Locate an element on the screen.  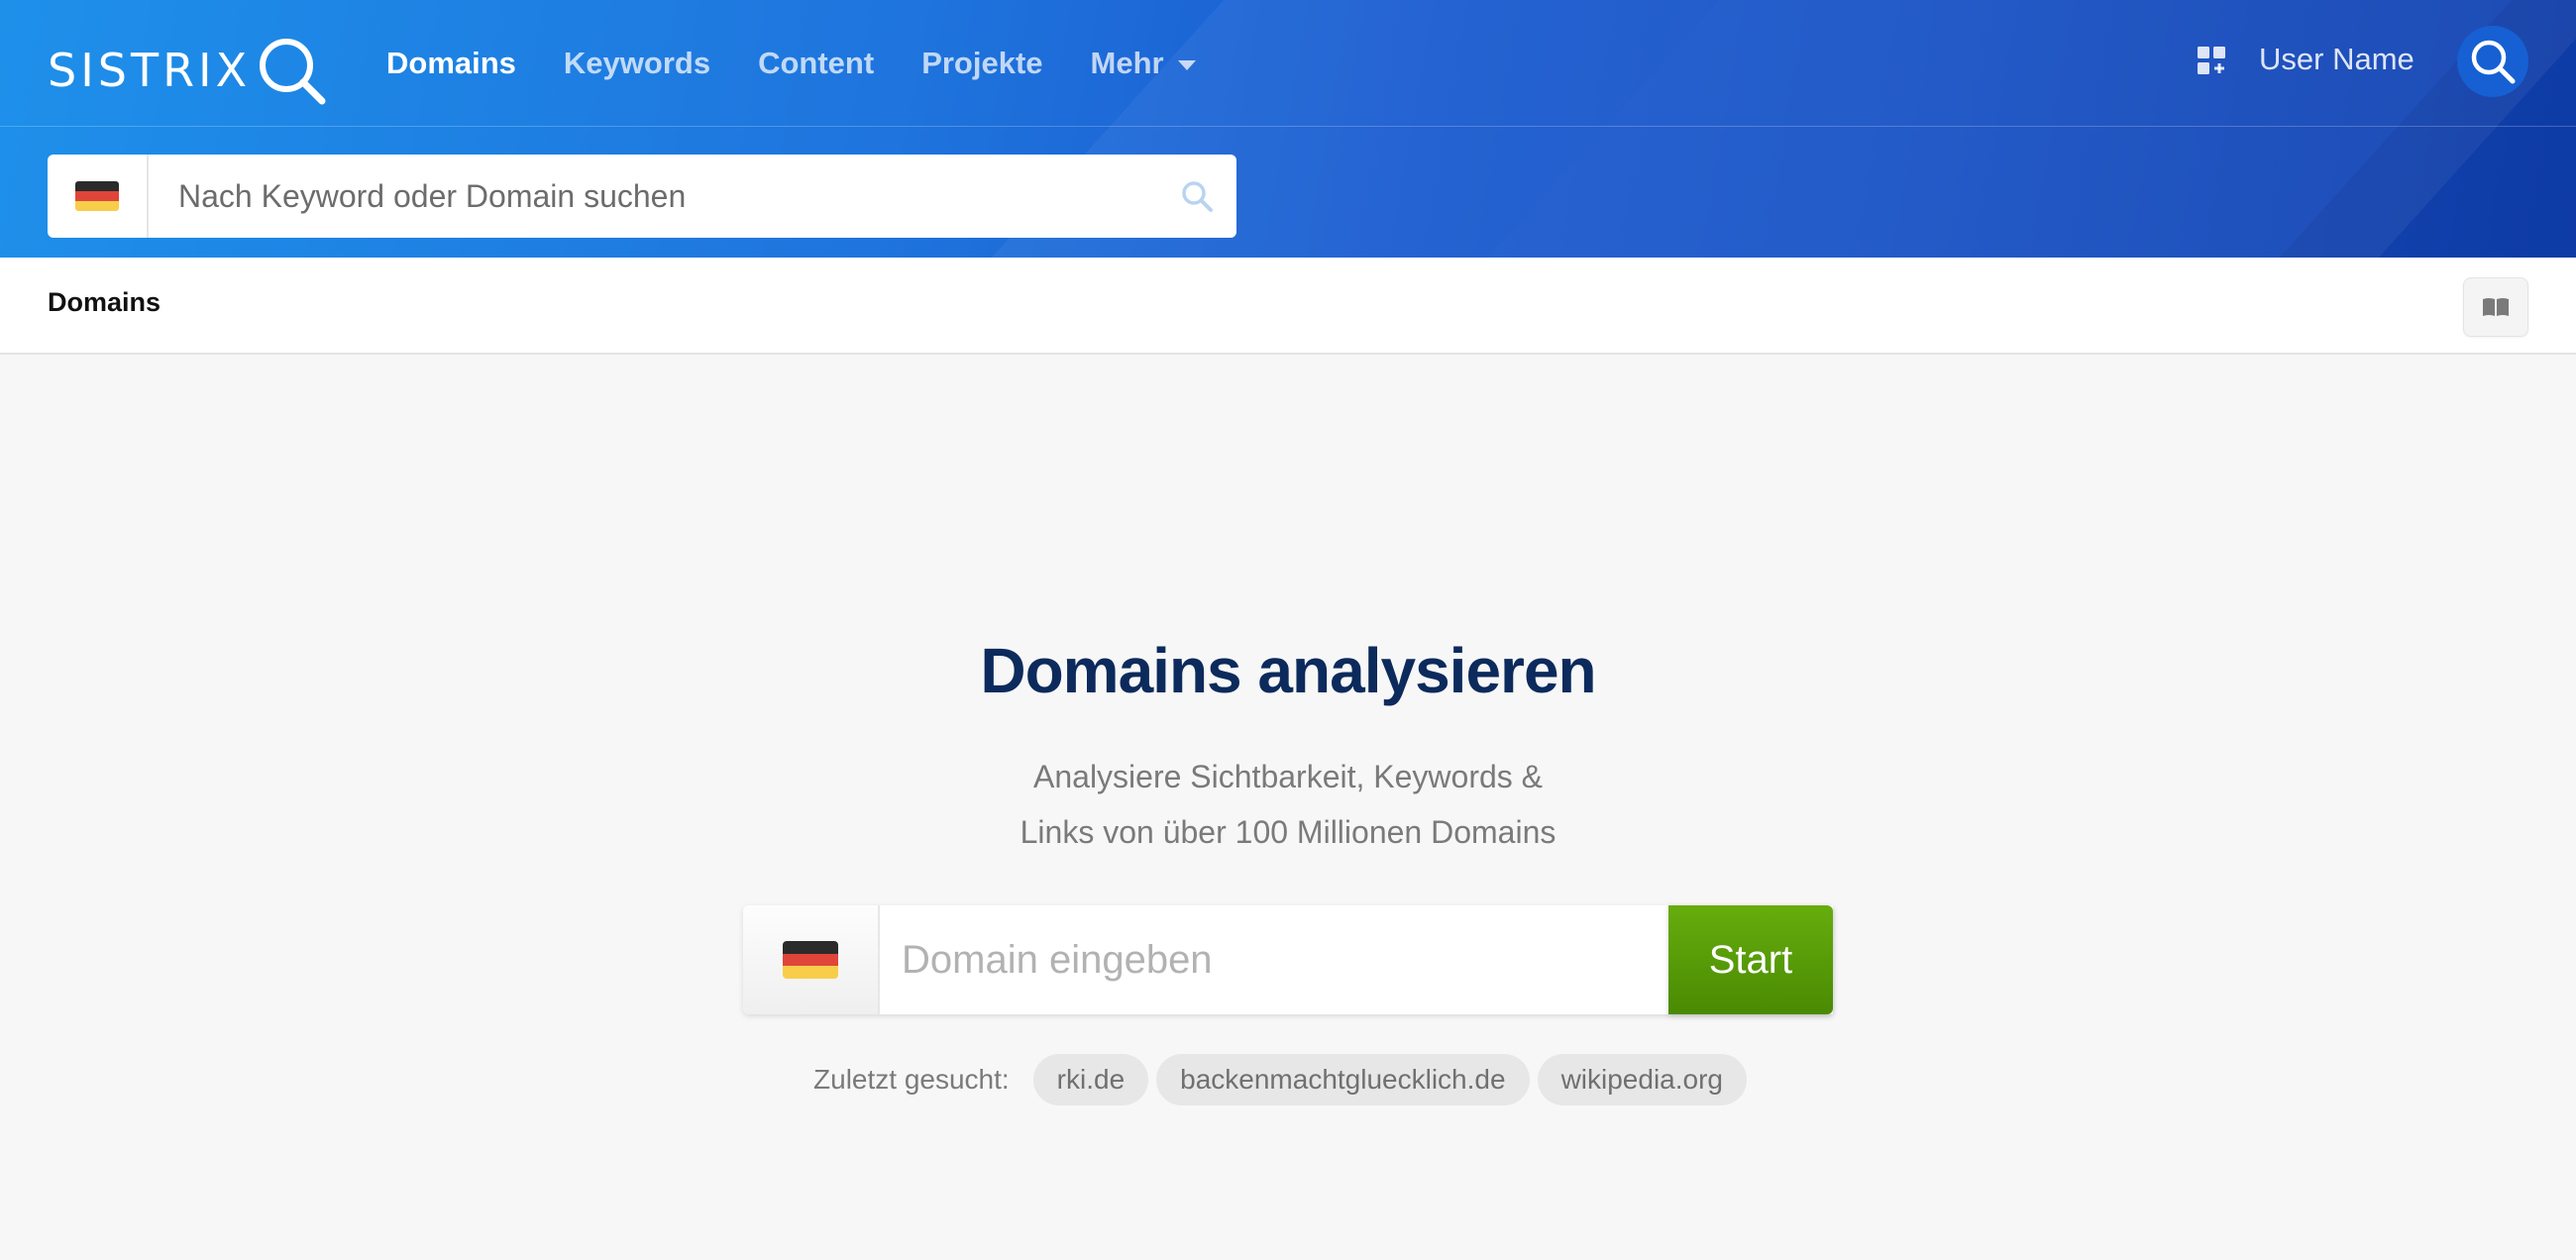
breadcrumb: Domains is located at coordinates (1288, 306).